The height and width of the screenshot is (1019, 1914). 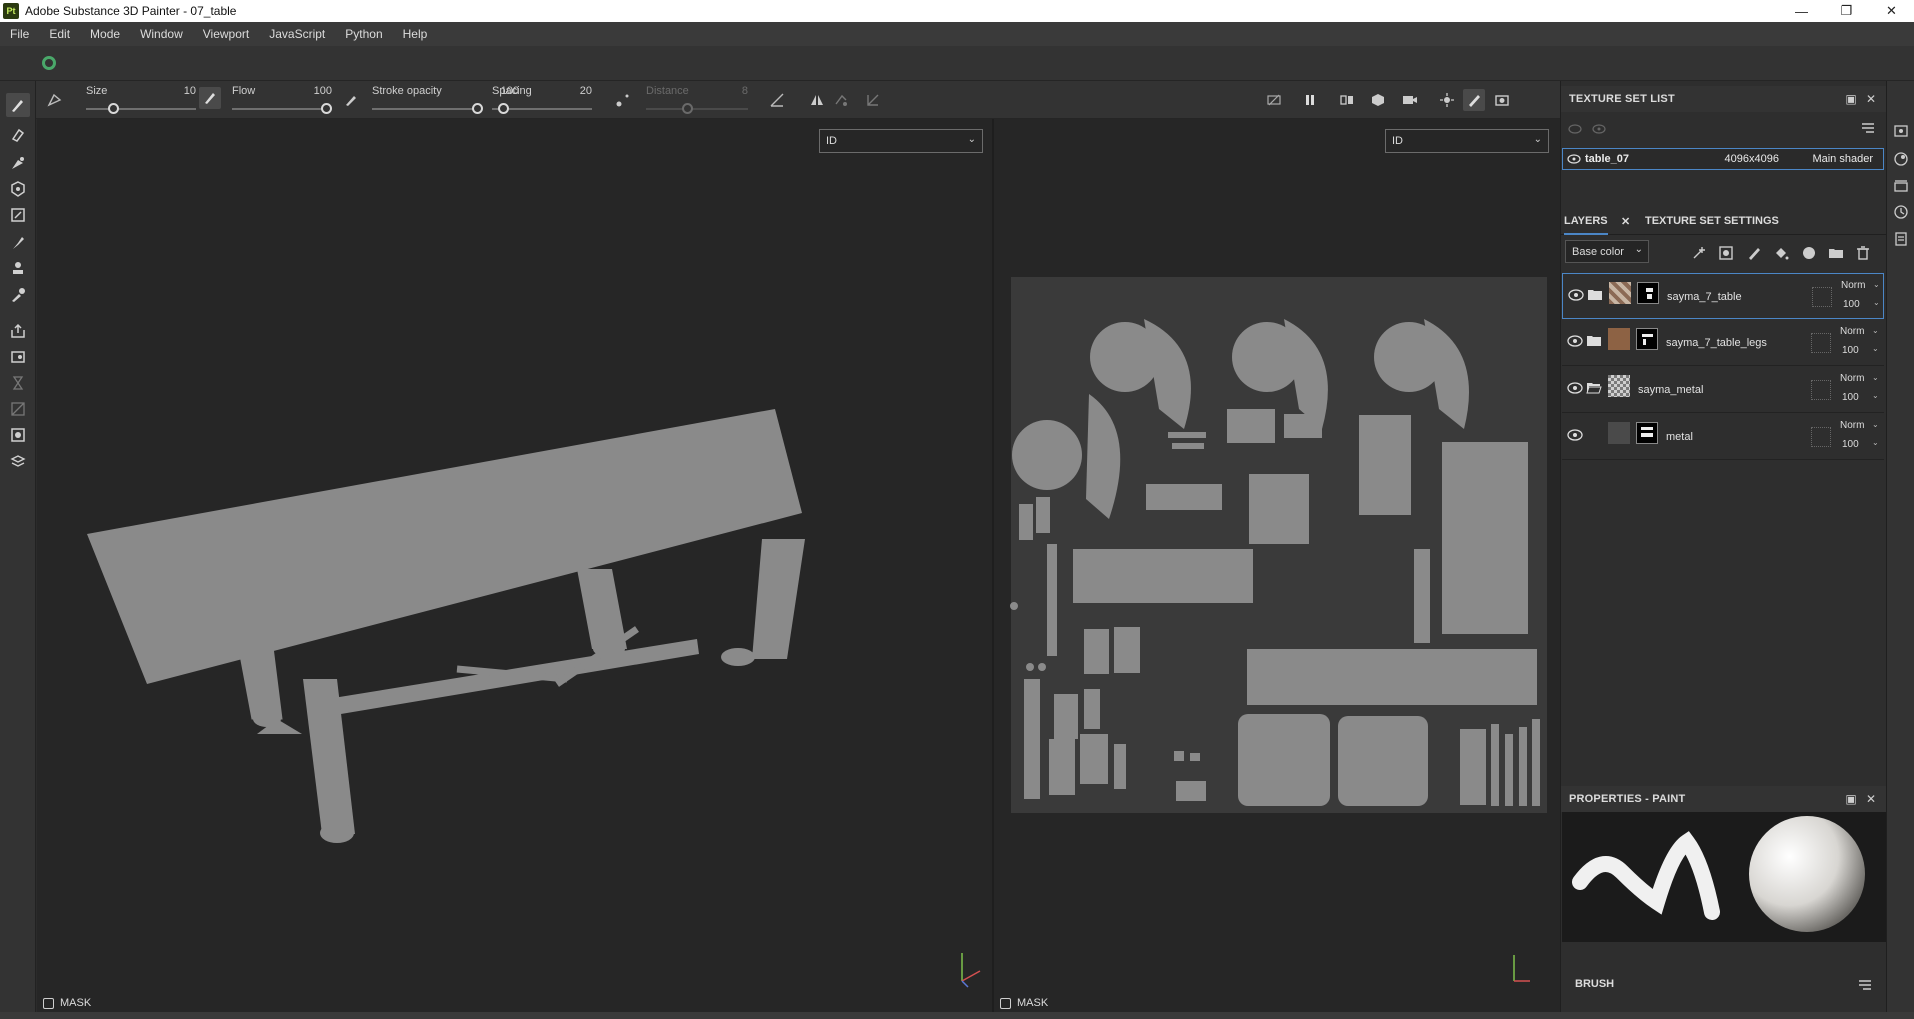 What do you see at coordinates (1901, 186) in the screenshot?
I see `assets-icon` at bounding box center [1901, 186].